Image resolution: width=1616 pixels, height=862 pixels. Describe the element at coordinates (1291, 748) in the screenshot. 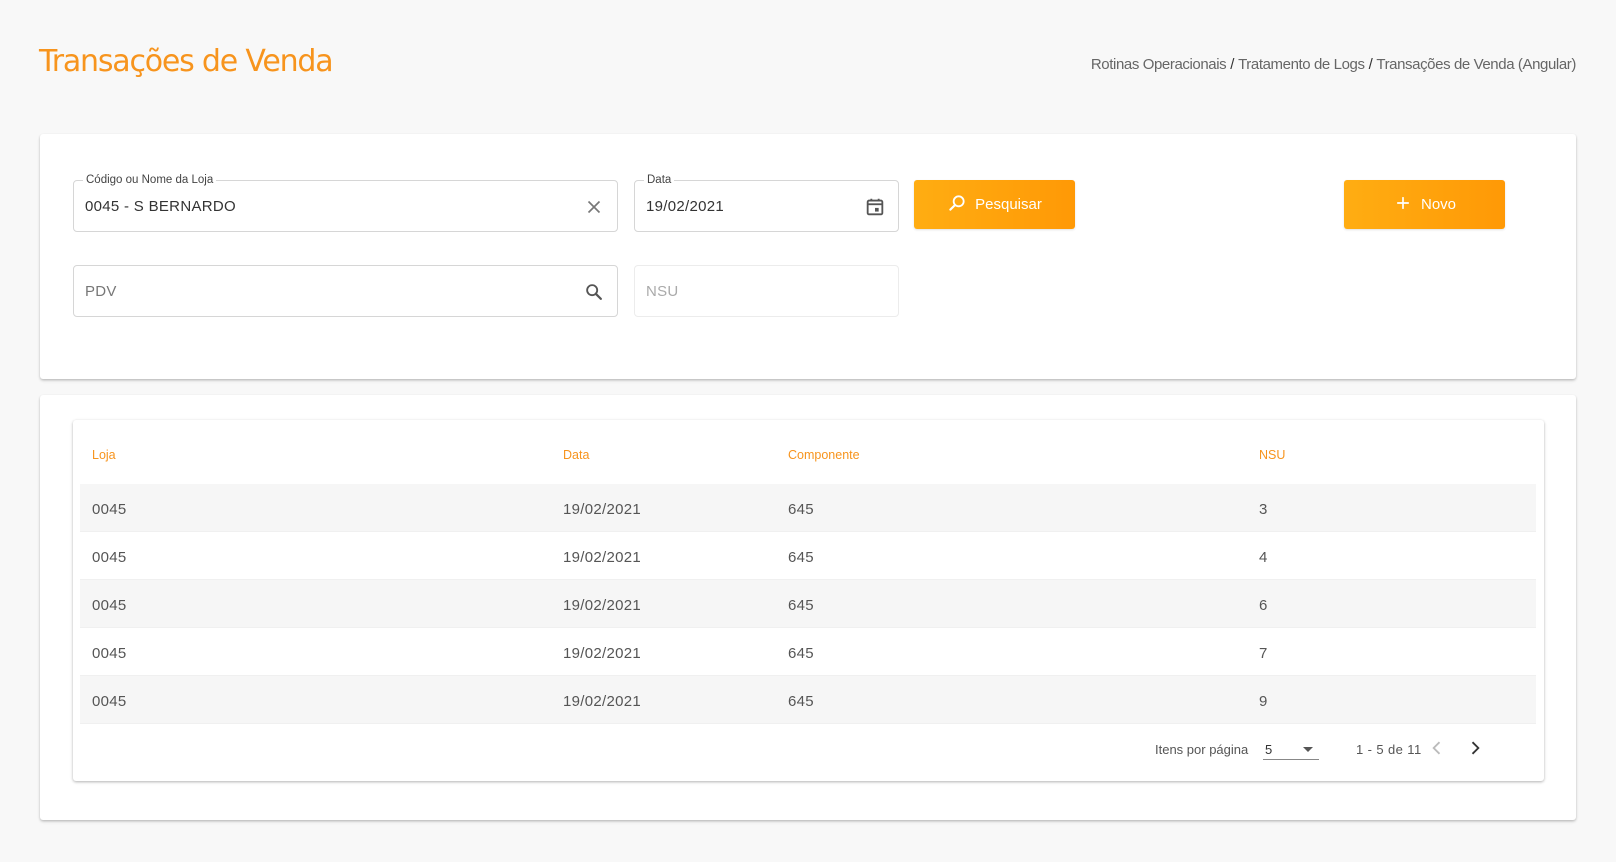

I see `items-per-page-select: 5` at that location.